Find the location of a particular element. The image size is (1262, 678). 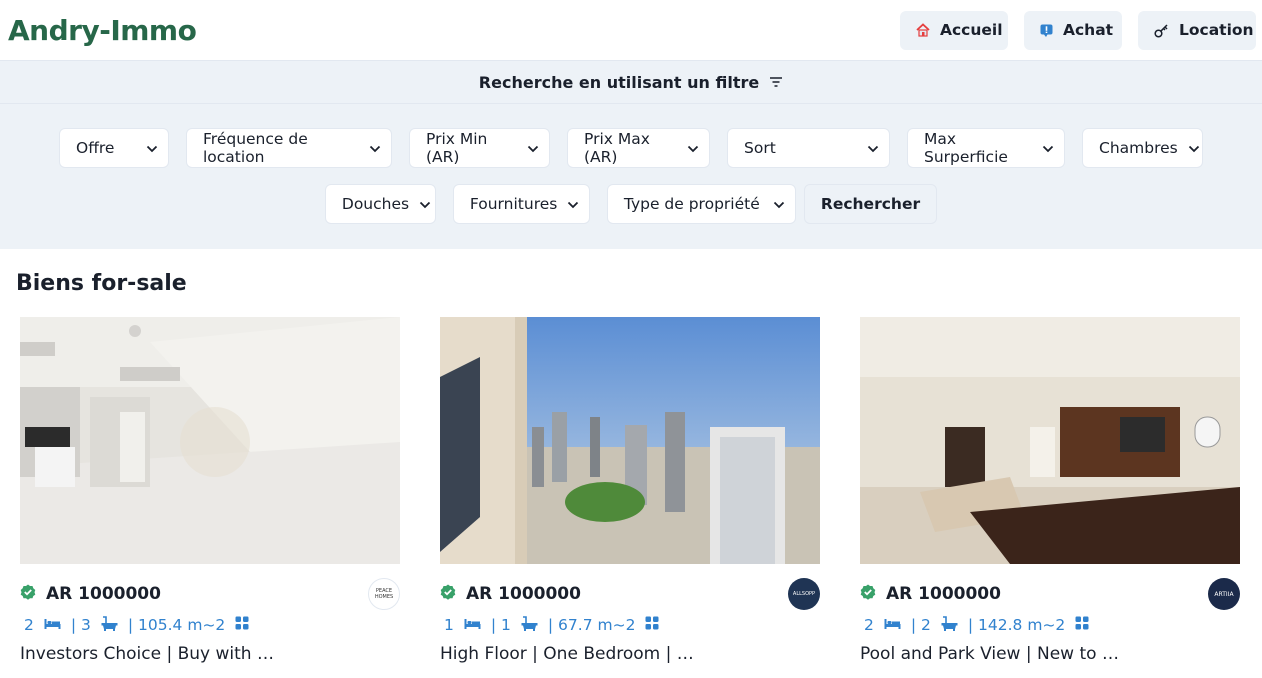

agency-name: PEACE HOMES is located at coordinates (384, 594).